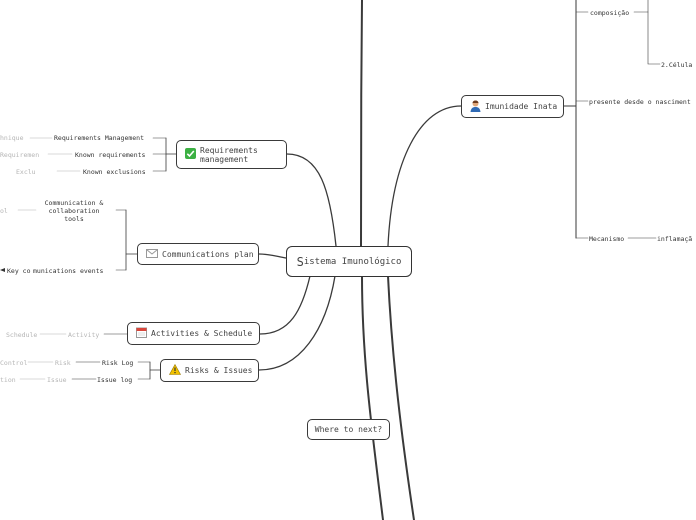  Describe the element at coordinates (26, 172) in the screenshot. I see `exclusion-sub-label: Exclu` at that location.